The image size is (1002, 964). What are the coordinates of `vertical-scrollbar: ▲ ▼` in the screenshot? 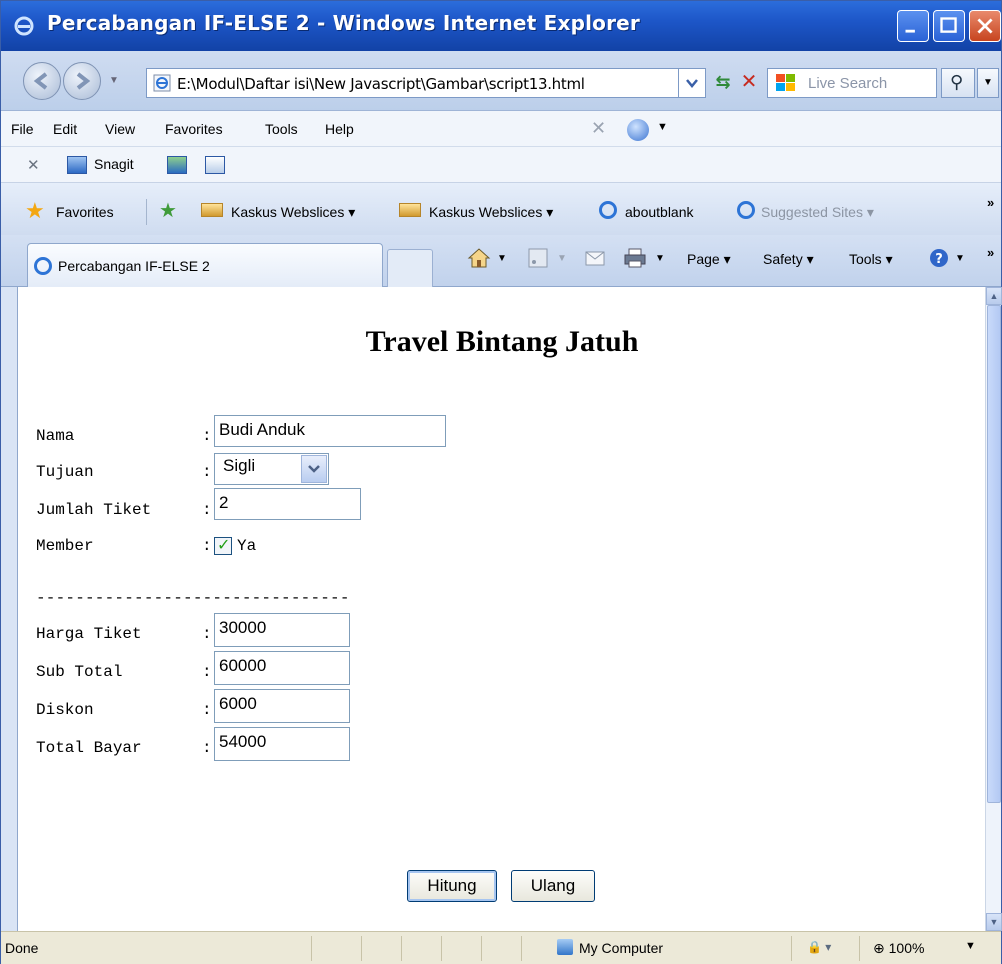 It's located at (993, 609).